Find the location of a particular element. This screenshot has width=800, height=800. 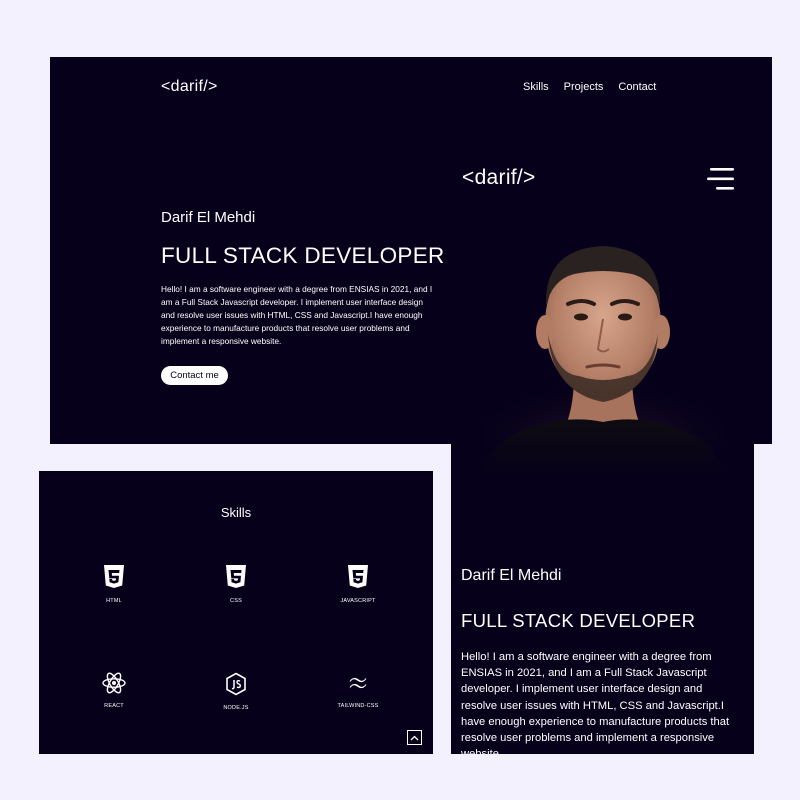

skill-label: NODE.JS is located at coordinates (236, 708).